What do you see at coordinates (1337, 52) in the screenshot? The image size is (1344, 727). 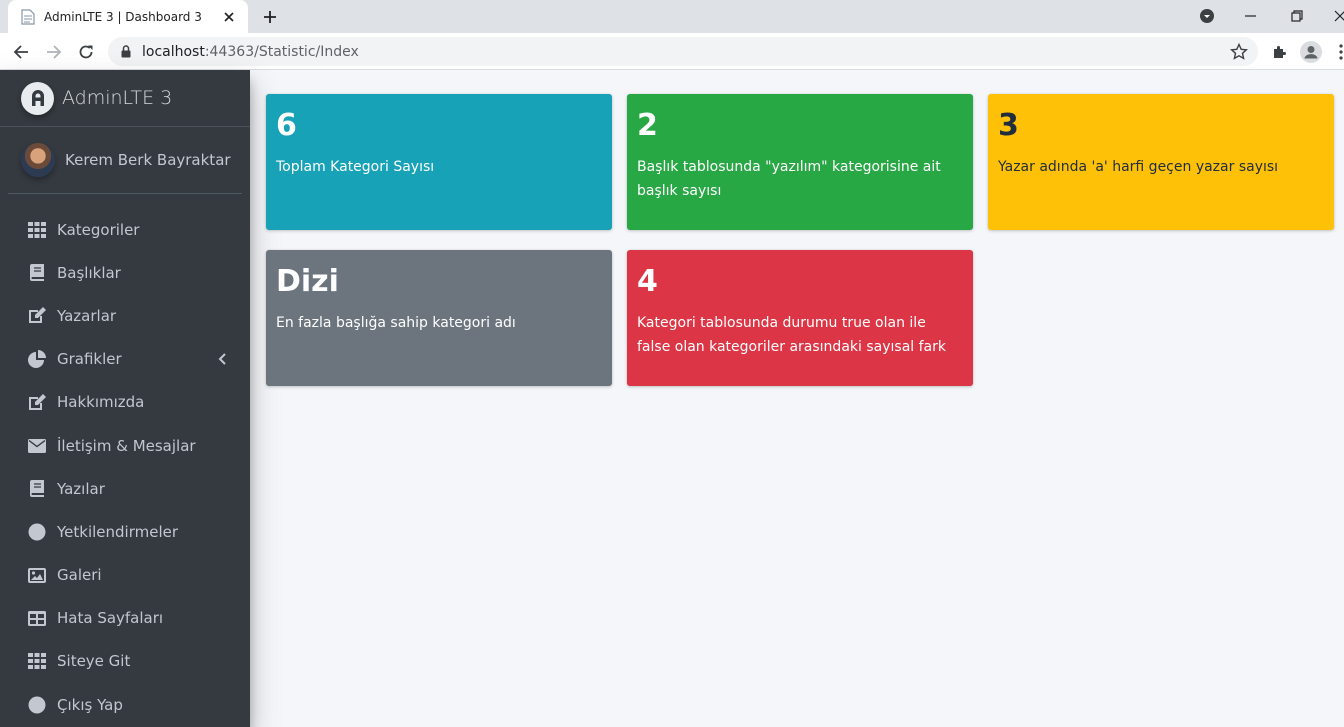 I see `browser-menu-icon` at bounding box center [1337, 52].